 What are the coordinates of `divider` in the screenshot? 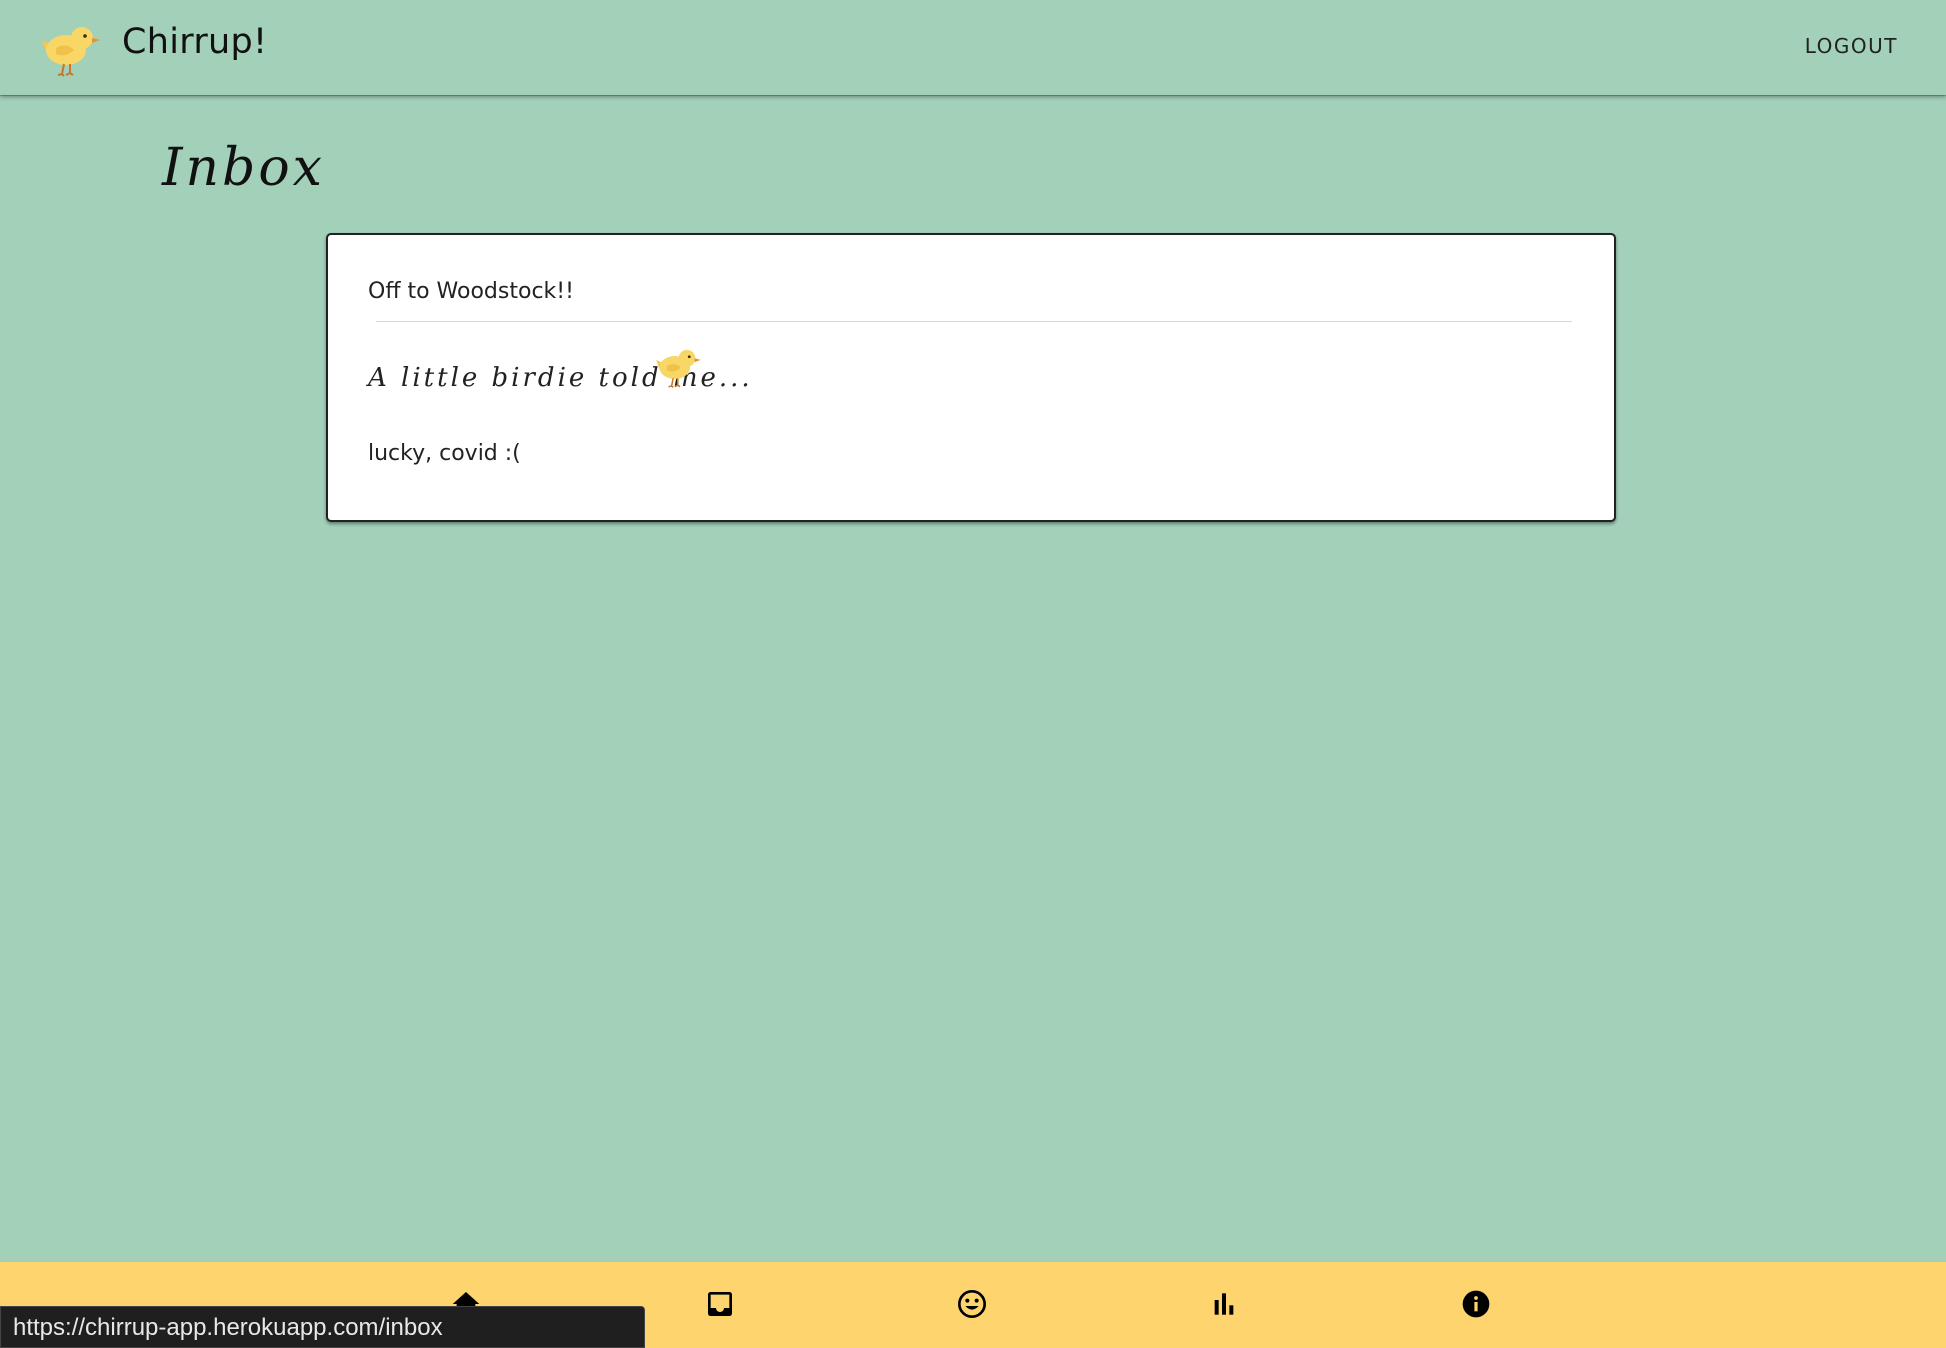 It's located at (974, 321).